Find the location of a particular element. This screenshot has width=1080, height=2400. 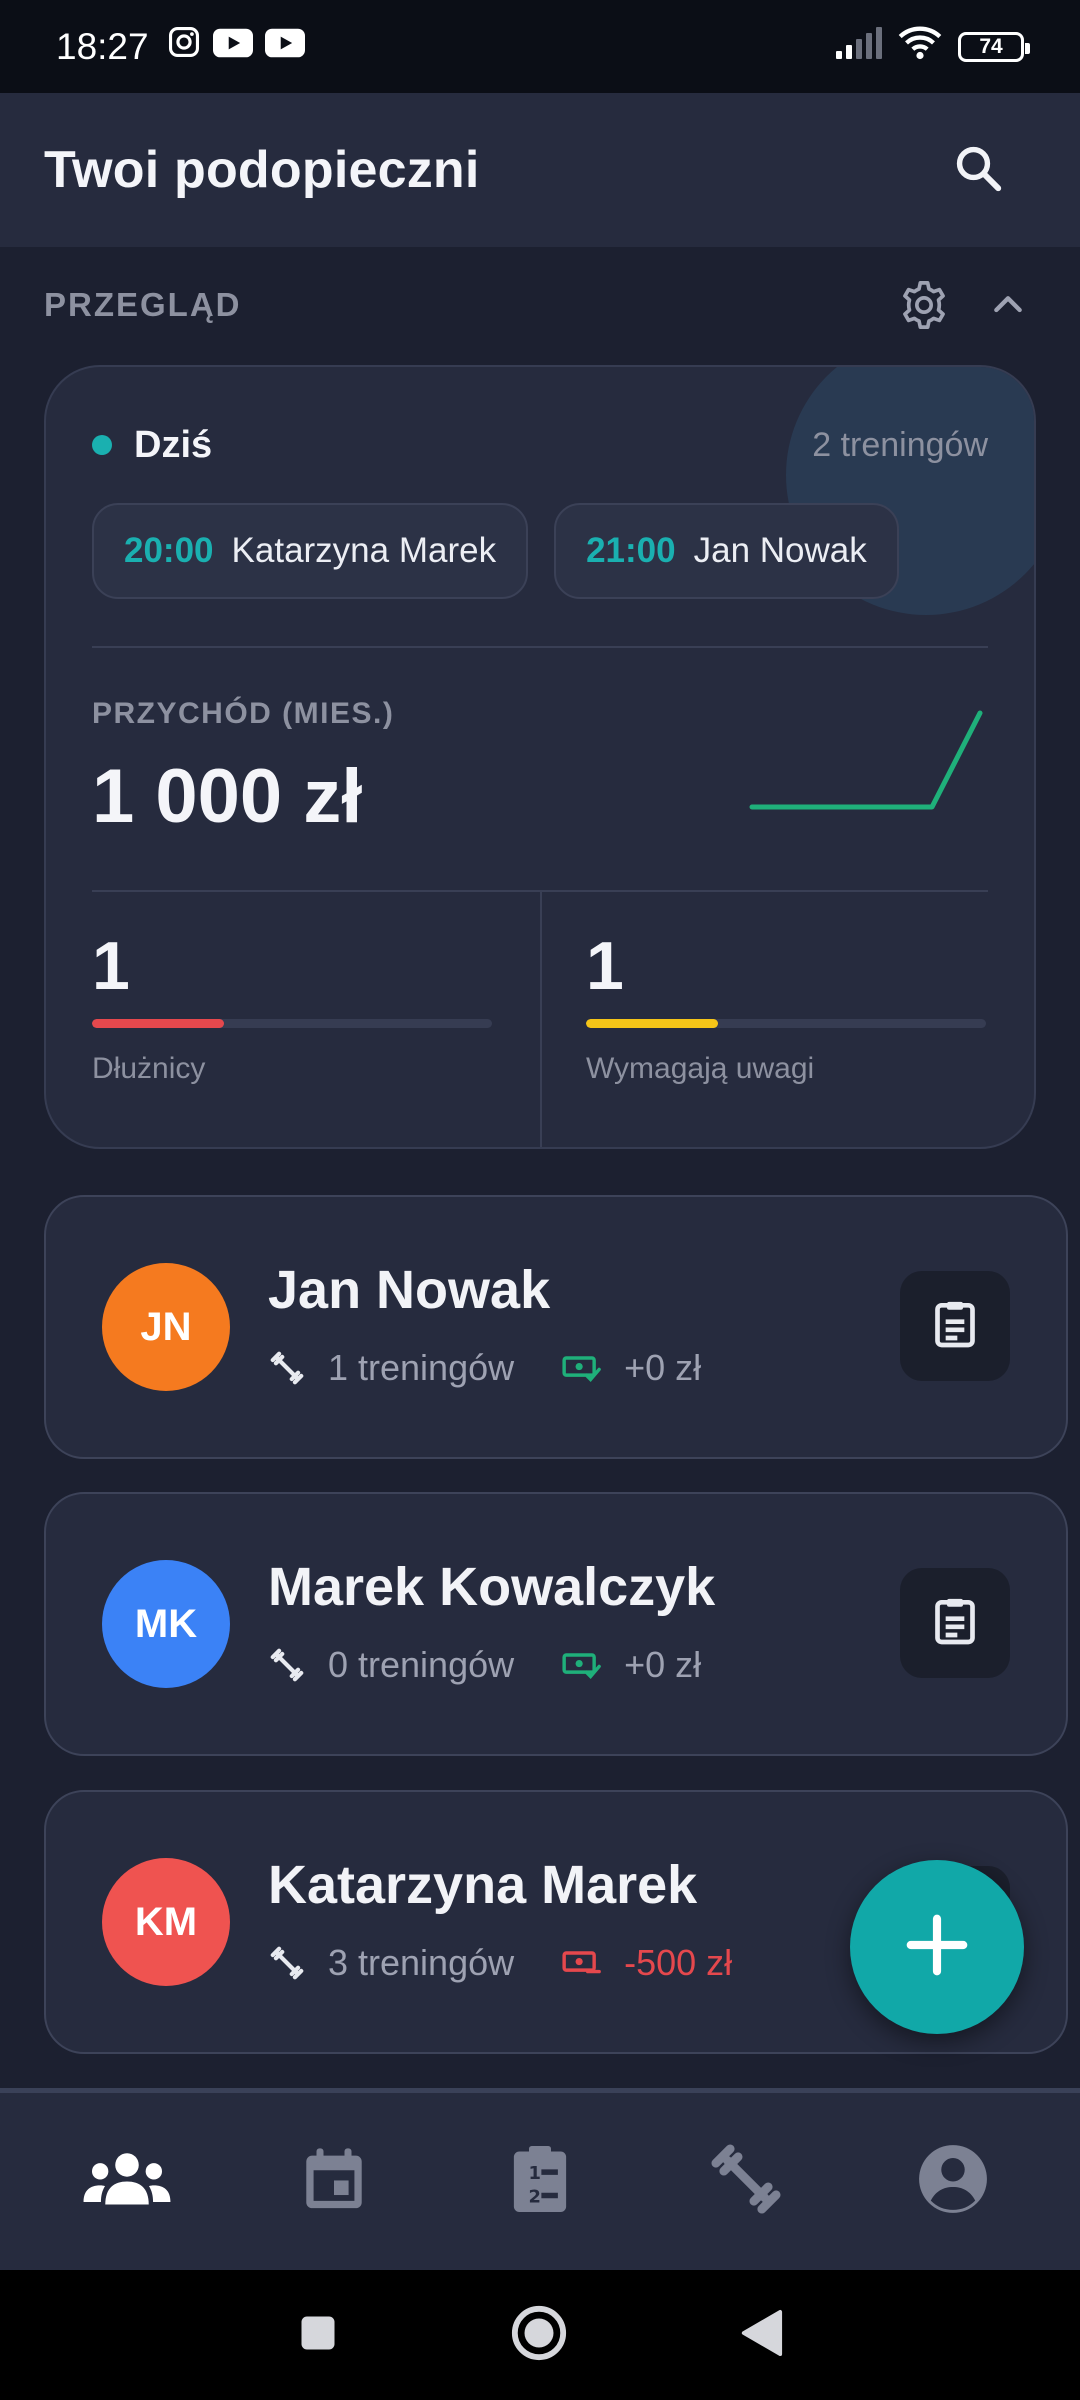

status-dot is located at coordinates (102, 445).